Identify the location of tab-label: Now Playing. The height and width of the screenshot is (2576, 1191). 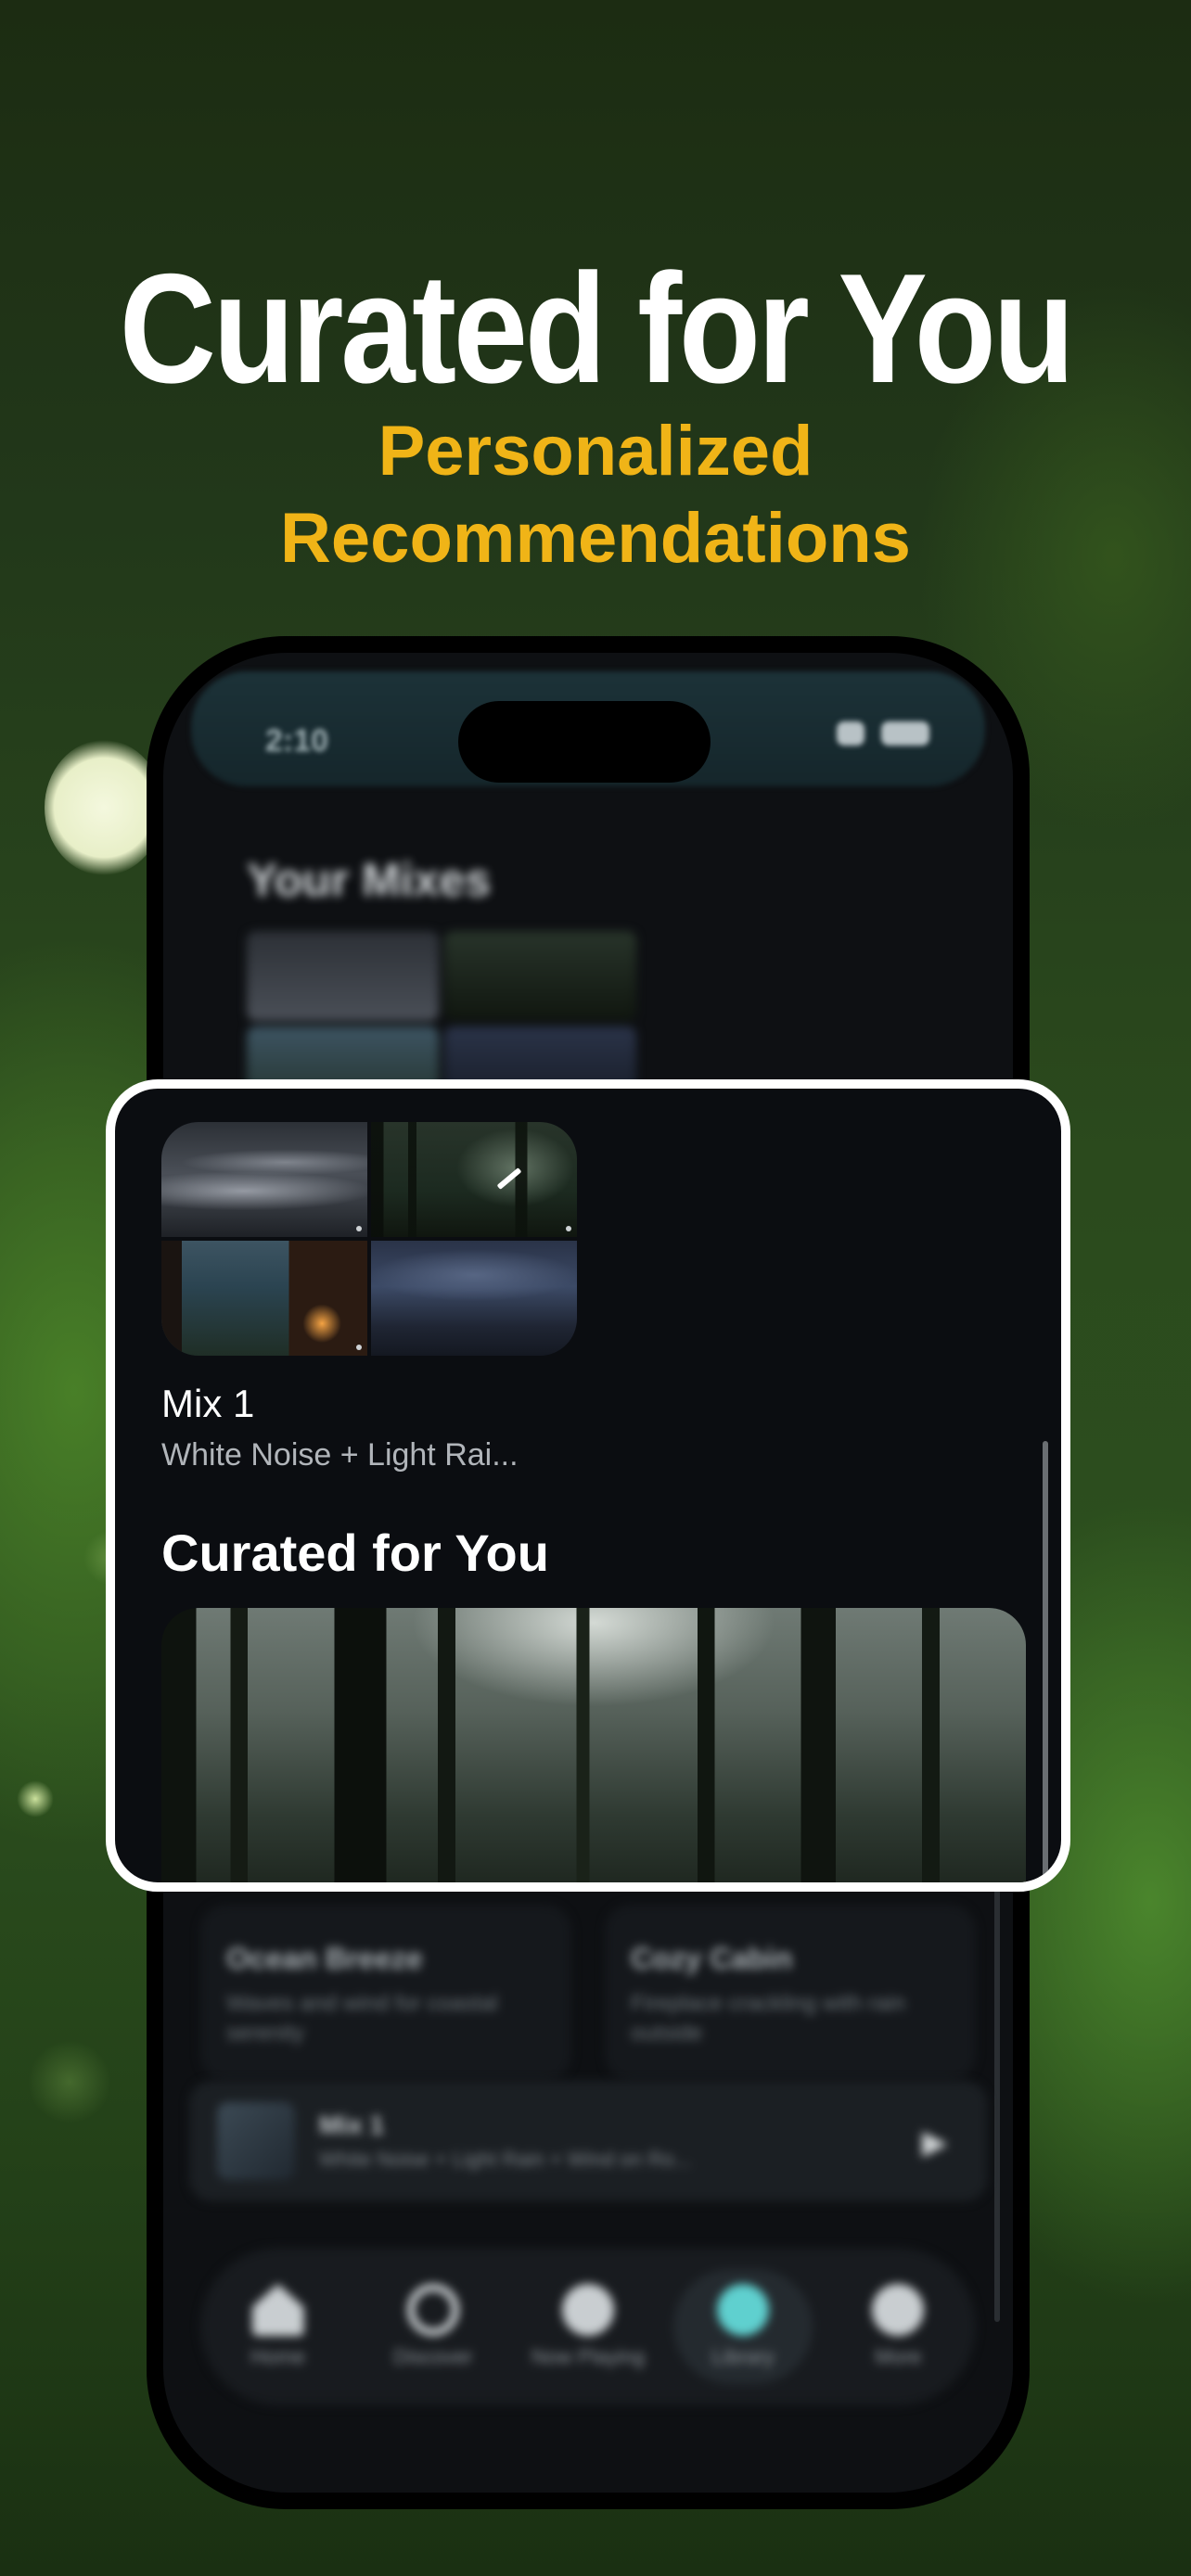
(588, 2356).